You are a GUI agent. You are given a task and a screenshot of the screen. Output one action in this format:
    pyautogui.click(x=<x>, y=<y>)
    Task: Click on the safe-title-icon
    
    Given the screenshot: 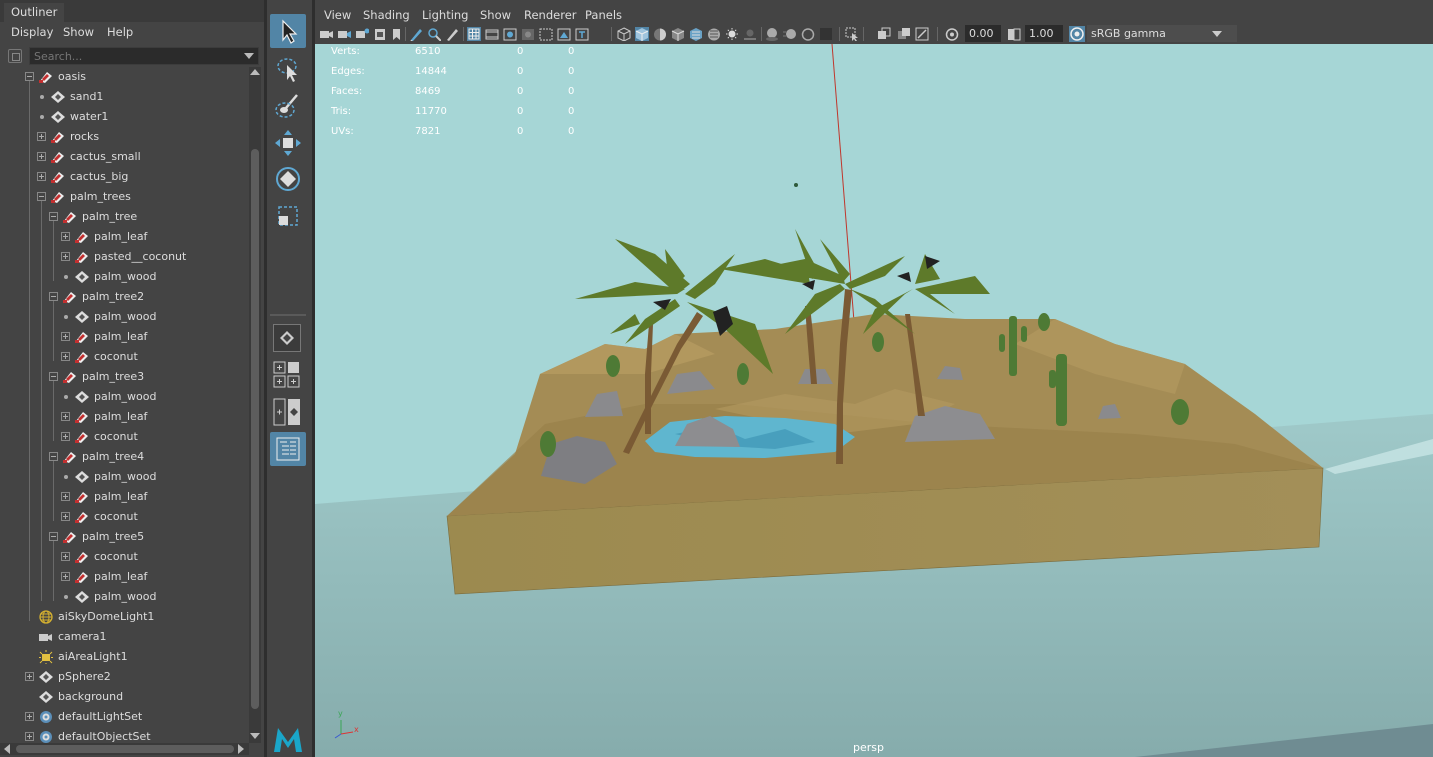 What is the action you would take?
    pyautogui.click(x=582, y=34)
    